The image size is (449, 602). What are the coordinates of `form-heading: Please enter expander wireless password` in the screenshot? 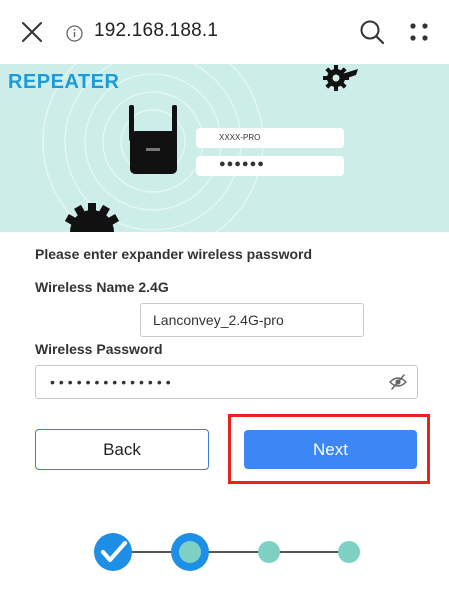 It's located at (174, 254).